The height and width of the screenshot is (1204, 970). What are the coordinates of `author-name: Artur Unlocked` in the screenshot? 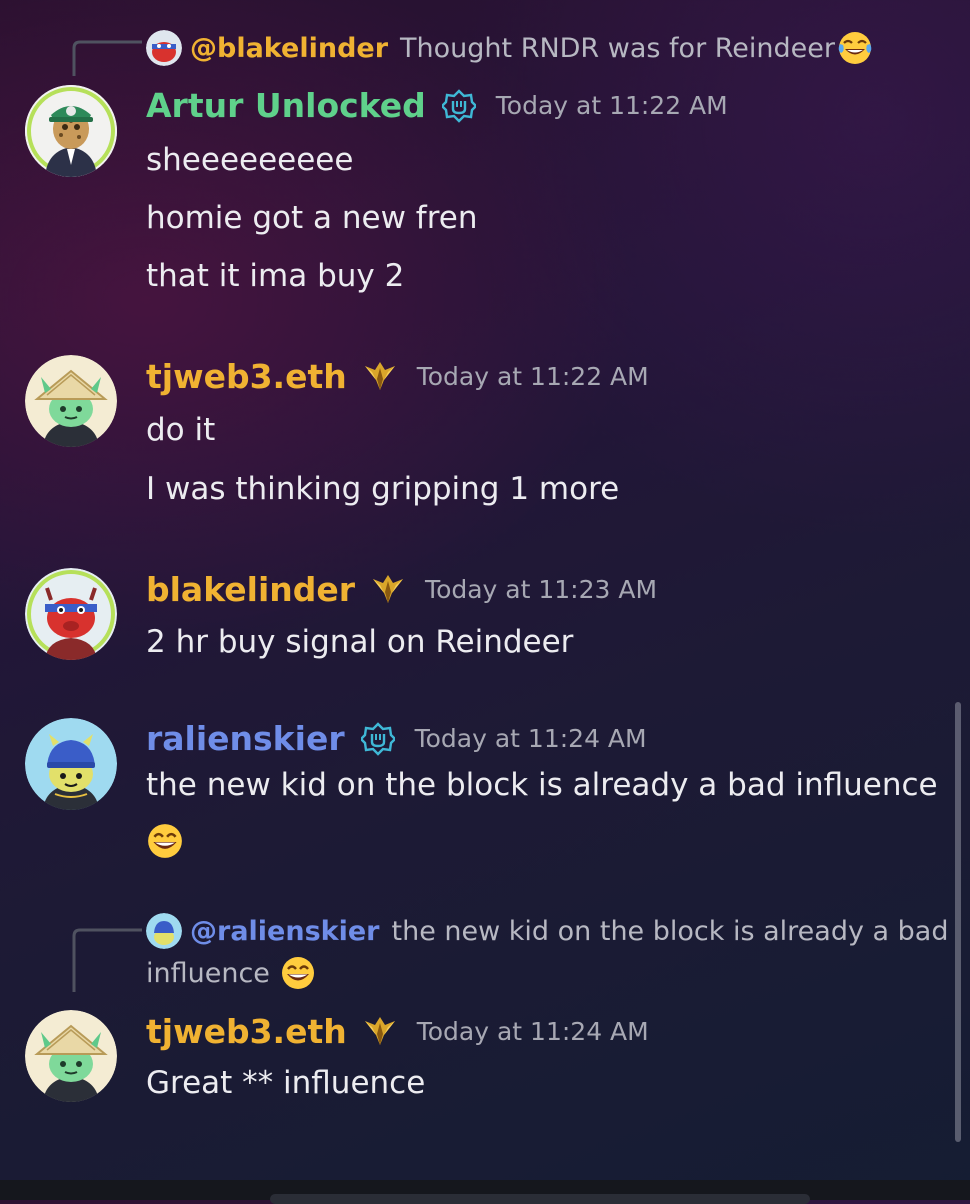 It's located at (286, 105).